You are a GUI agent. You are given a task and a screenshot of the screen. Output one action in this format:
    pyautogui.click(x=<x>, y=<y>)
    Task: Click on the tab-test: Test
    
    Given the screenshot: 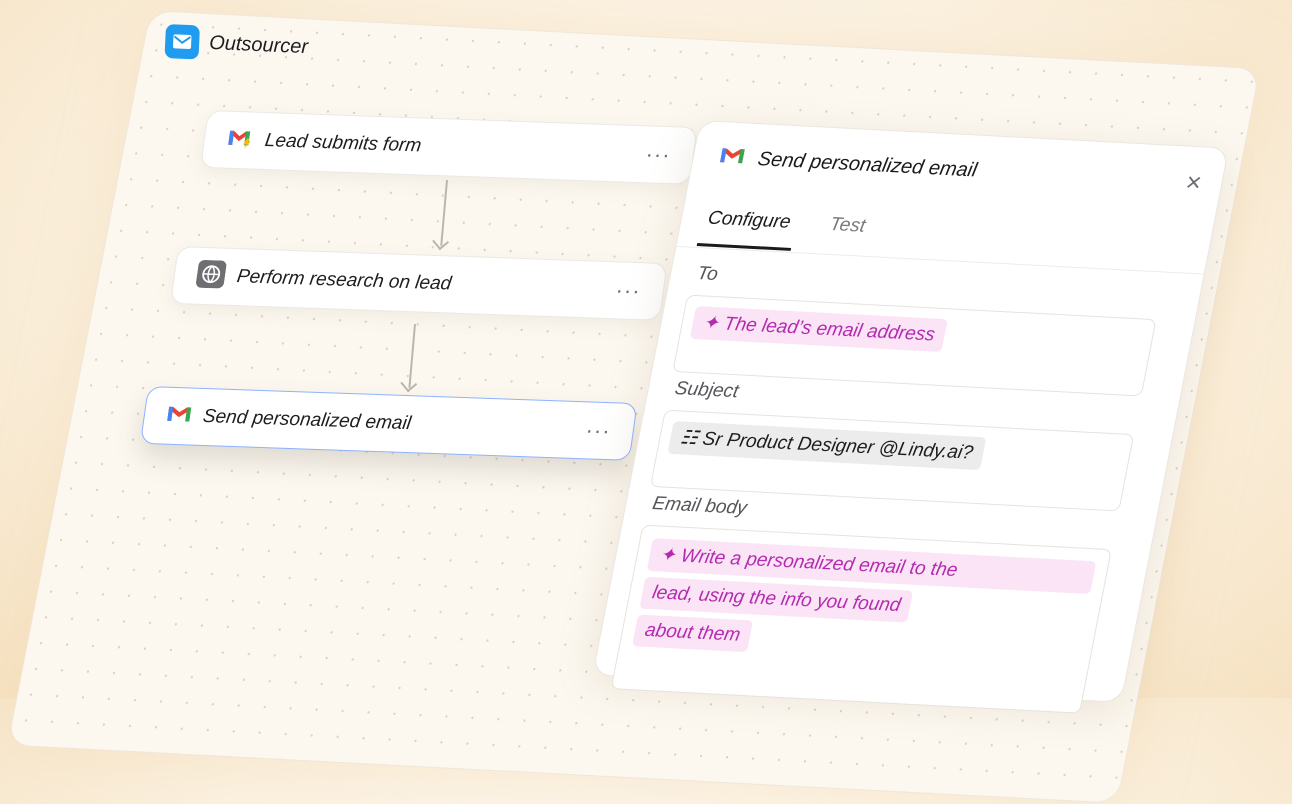 What is the action you would take?
    pyautogui.click(x=847, y=226)
    